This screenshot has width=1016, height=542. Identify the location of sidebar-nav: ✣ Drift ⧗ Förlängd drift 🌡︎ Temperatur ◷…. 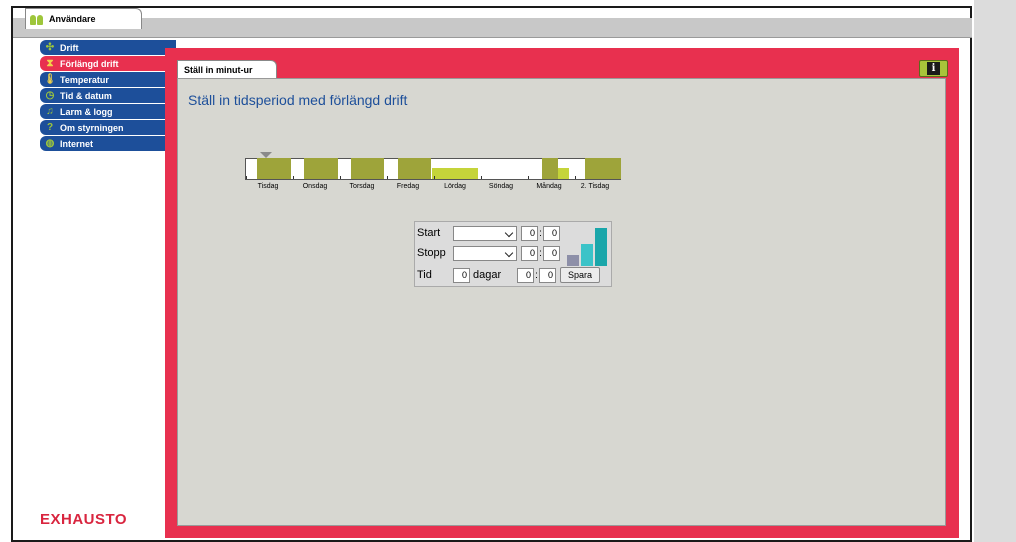
(108, 96).